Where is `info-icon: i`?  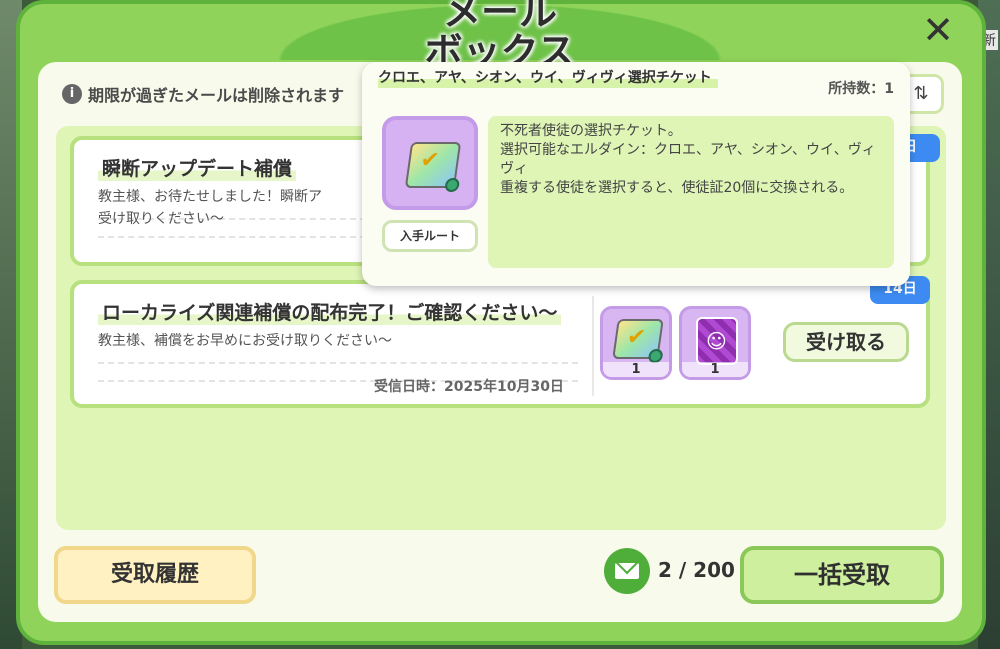
info-icon: i is located at coordinates (72, 94).